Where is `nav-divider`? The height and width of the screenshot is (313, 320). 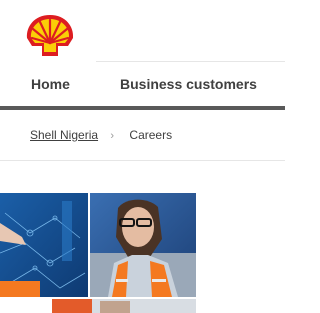
nav-divider is located at coordinates (142, 108).